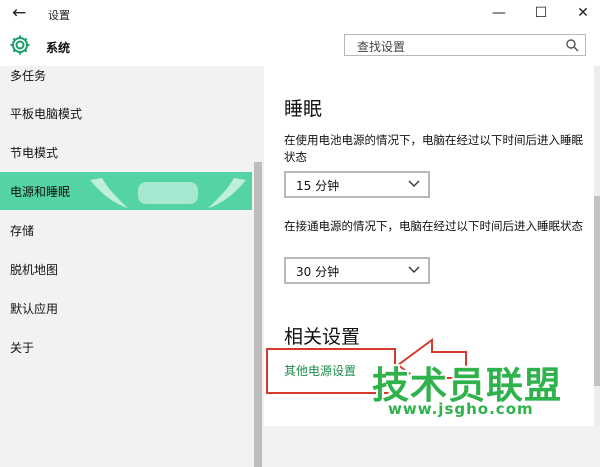 This screenshot has height=467, width=600. Describe the element at coordinates (583, 13) in the screenshot. I see `close-button: ✕` at that location.